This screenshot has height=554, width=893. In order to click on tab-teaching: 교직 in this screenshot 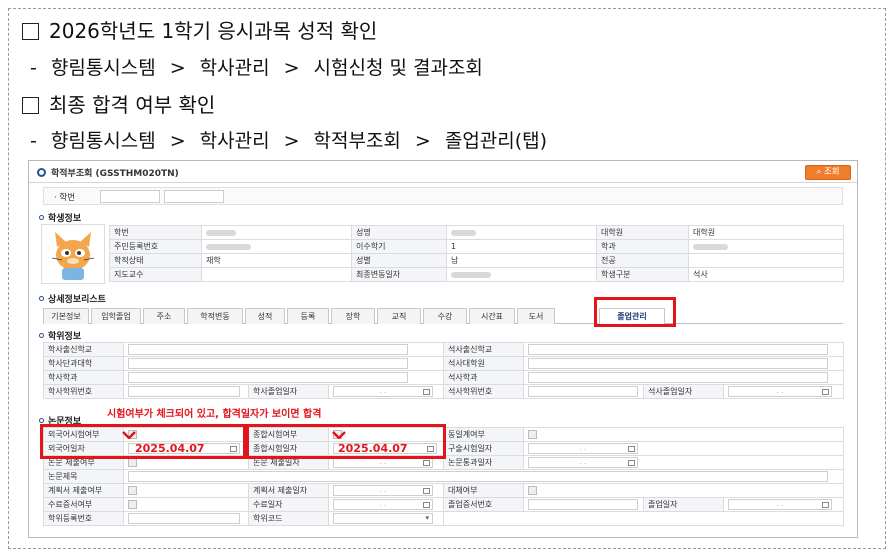, I will do `click(399, 316)`.